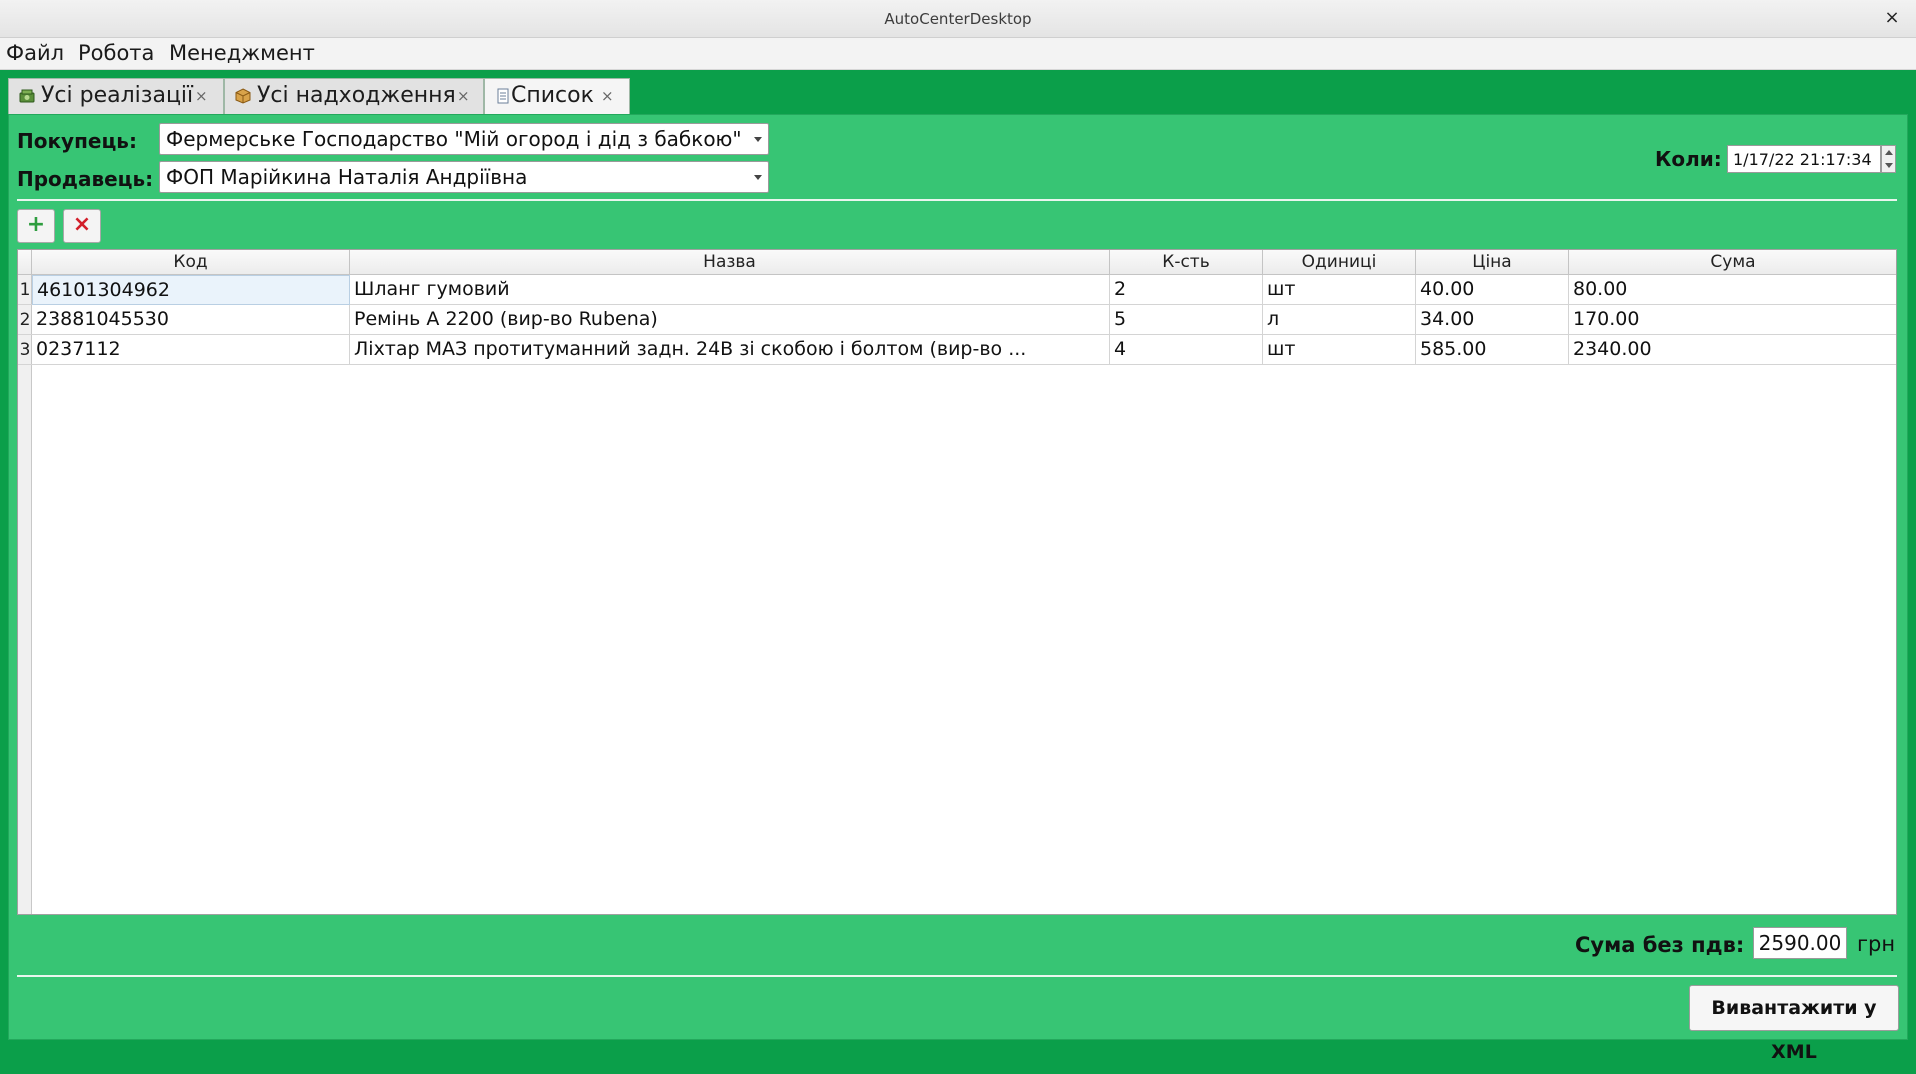  Describe the element at coordinates (730, 290) in the screenshot. I see `cell-name: Шланг гумовий` at that location.